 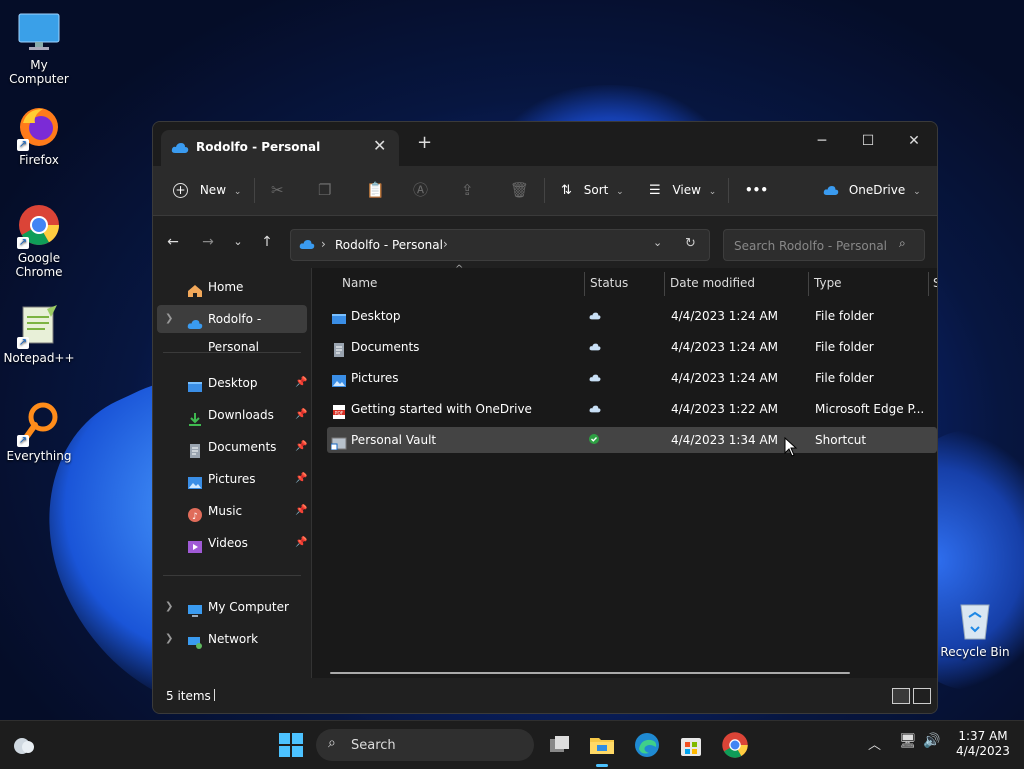 I want to click on file-row: Desktop 4/4/2023 1:24 AM File folder, so click(x=632, y=316).